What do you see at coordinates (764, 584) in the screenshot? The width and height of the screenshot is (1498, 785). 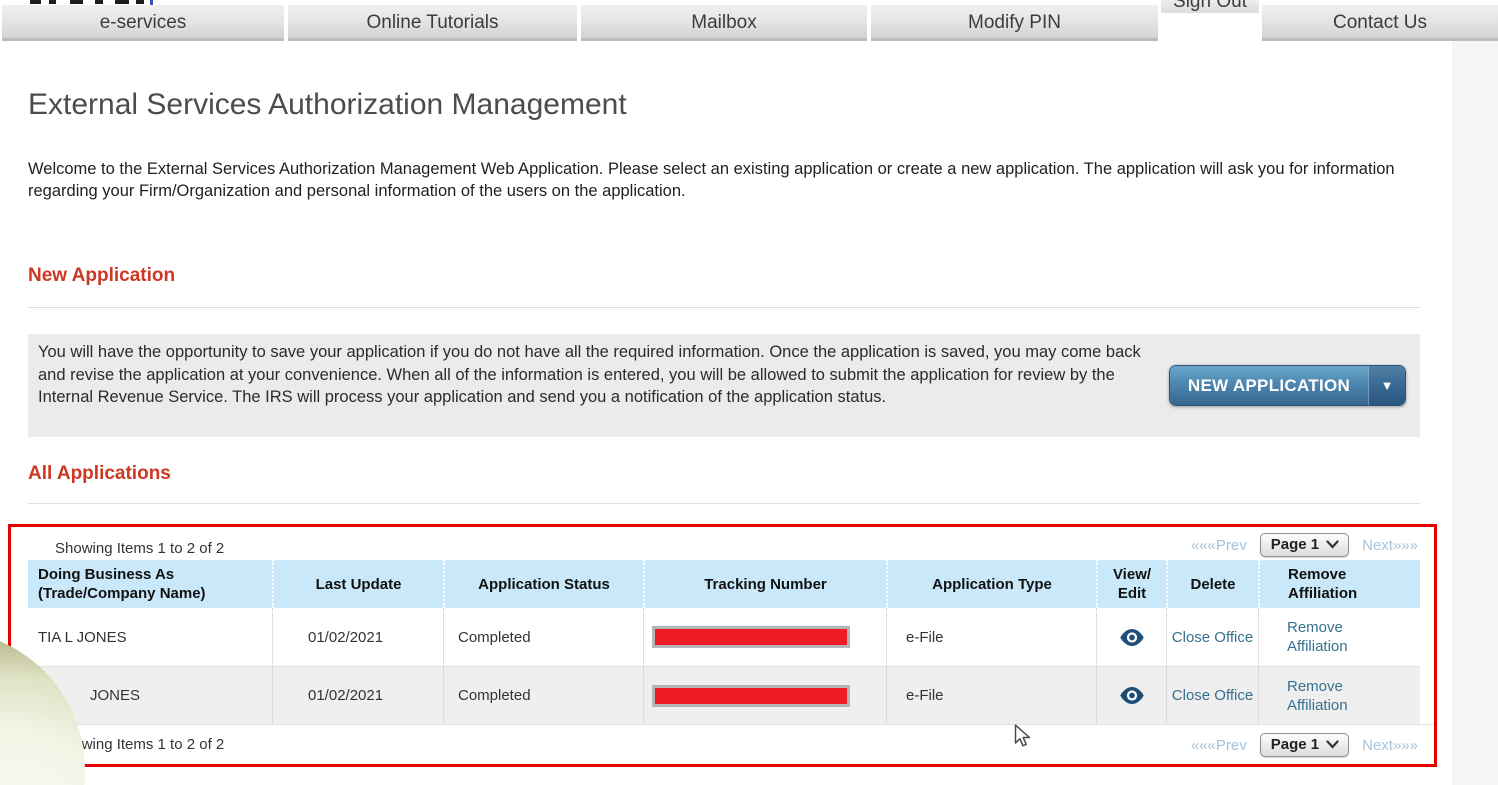 I see `col-header-tracking-number: Tracking Number` at bounding box center [764, 584].